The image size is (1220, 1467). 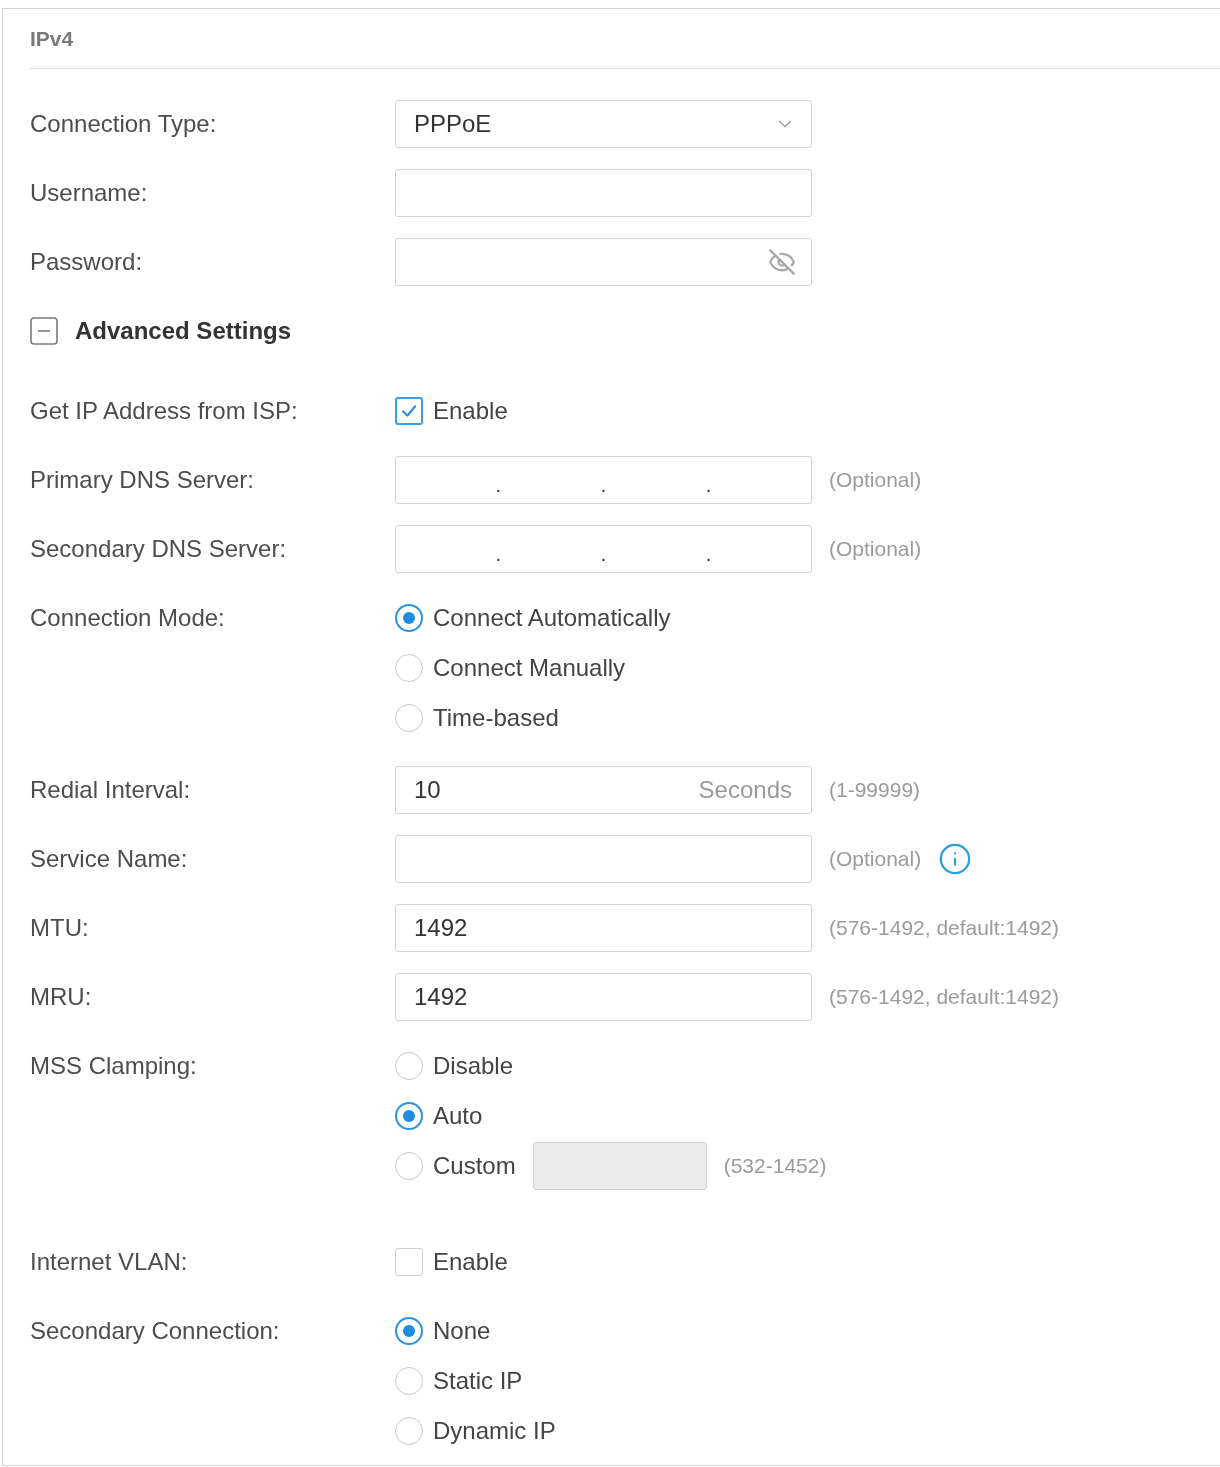 What do you see at coordinates (159, 549) in the screenshot?
I see `field-label: Secondary DNS Server:` at bounding box center [159, 549].